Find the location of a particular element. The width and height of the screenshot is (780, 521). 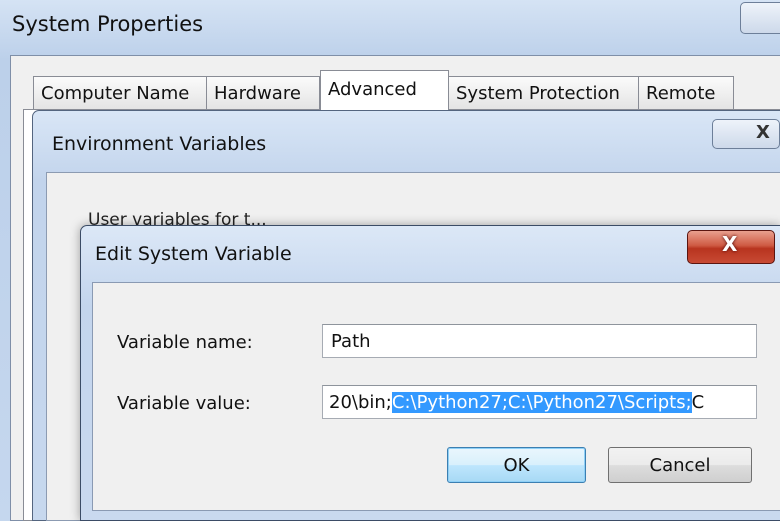

variable-value-input: 20\bin;C:\Python27;C:\Python27\Scripts;C is located at coordinates (539, 402).